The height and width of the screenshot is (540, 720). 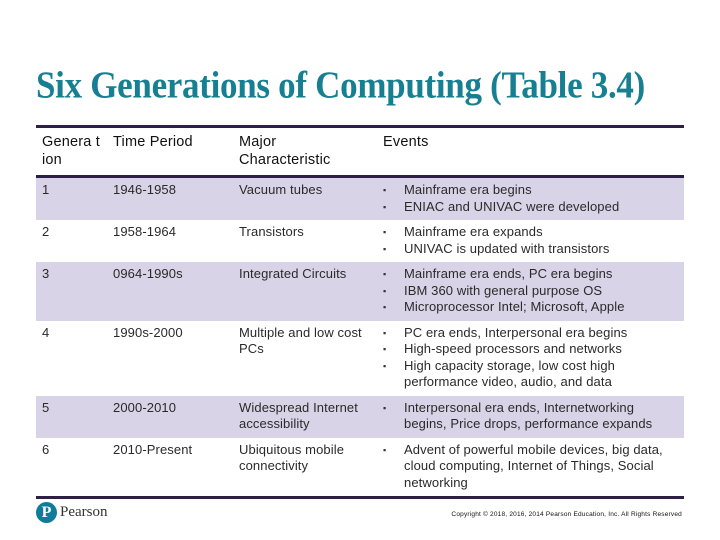 I want to click on pearson-wordmark: Pearson, so click(x=84, y=512).